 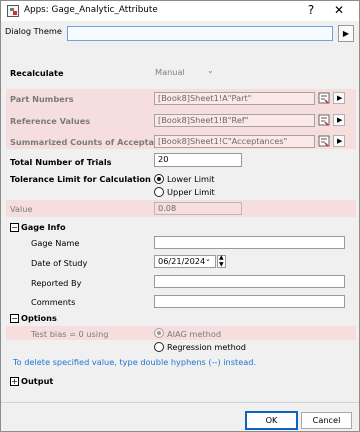 I want to click on app-icon, so click(x=13, y=11).